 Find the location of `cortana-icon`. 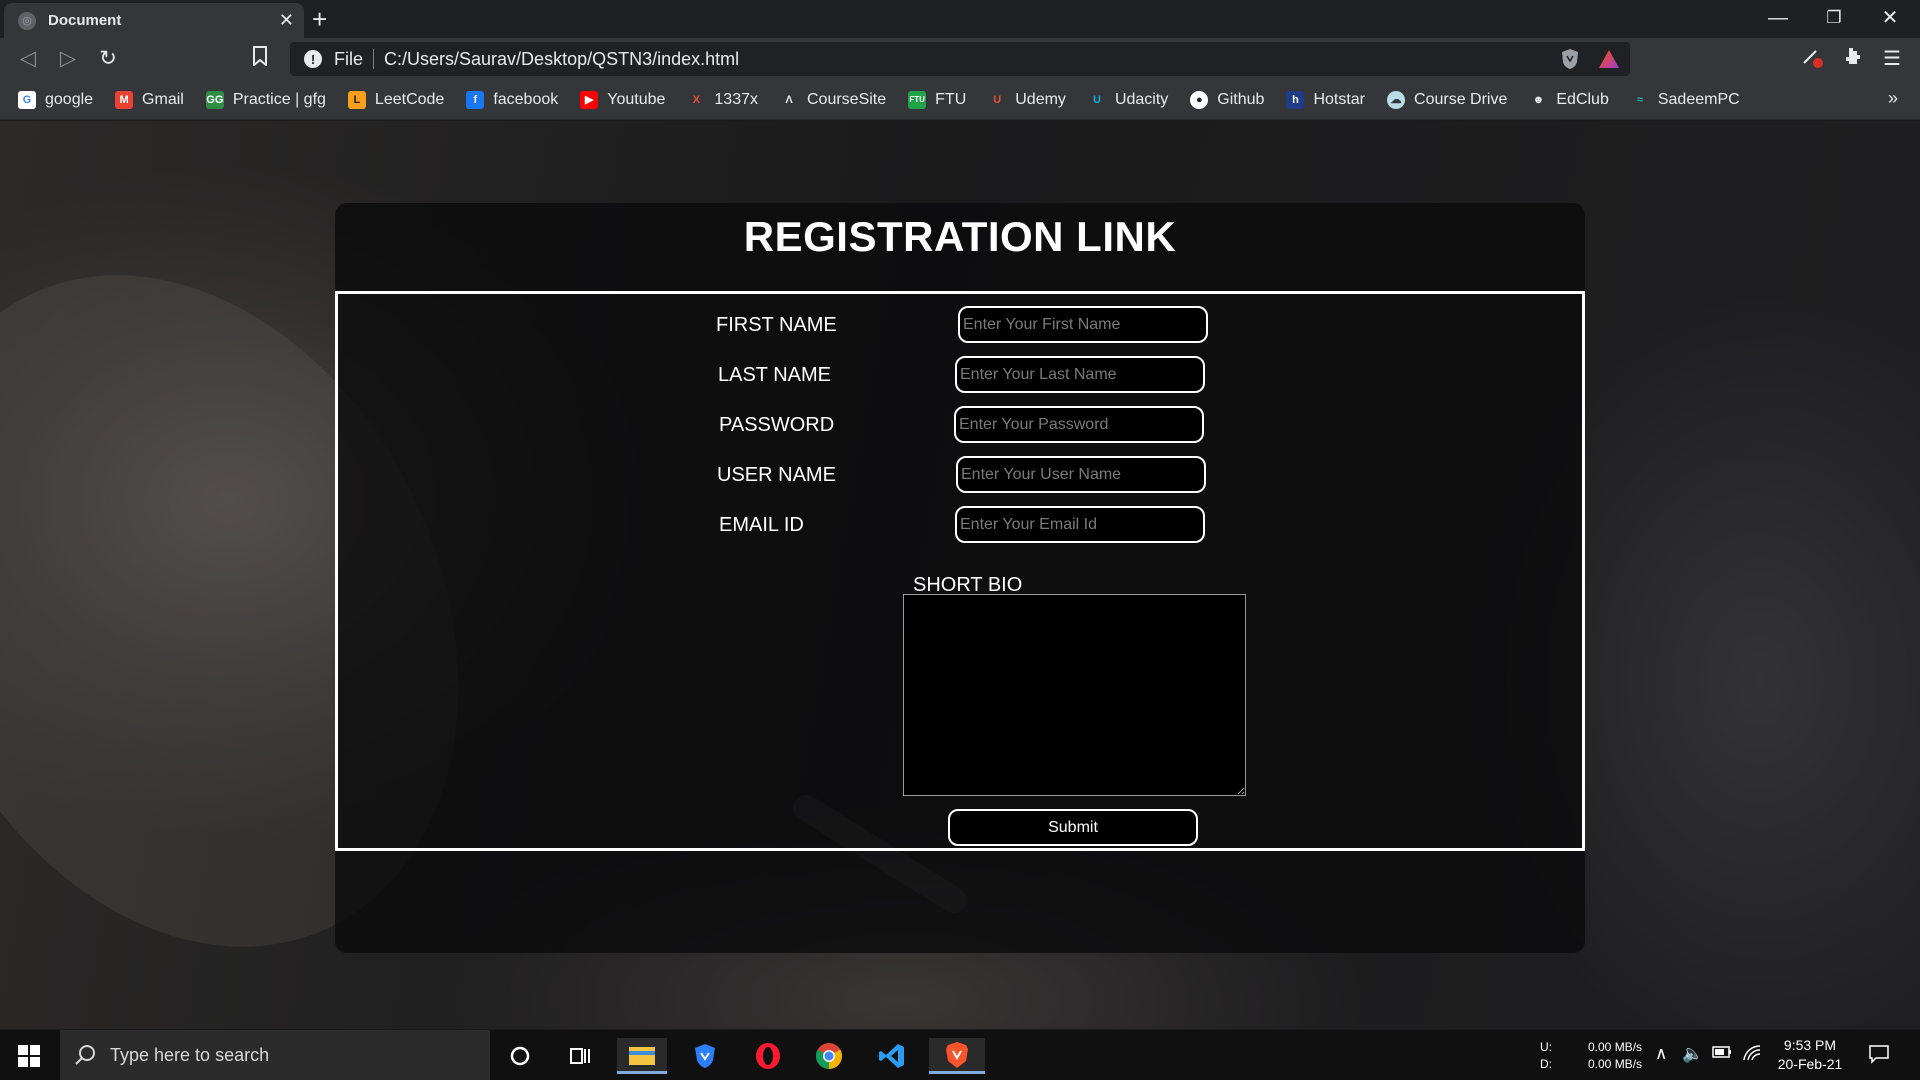

cortana-icon is located at coordinates (520, 1056).